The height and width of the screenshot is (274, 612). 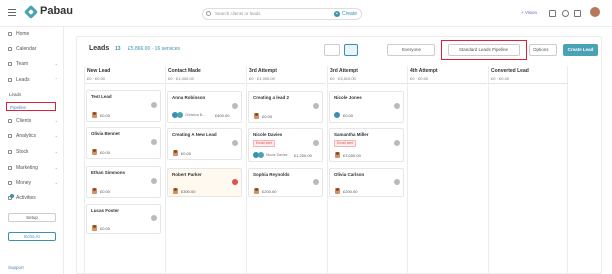 I want to click on plus-icon: +, so click(x=337, y=14).